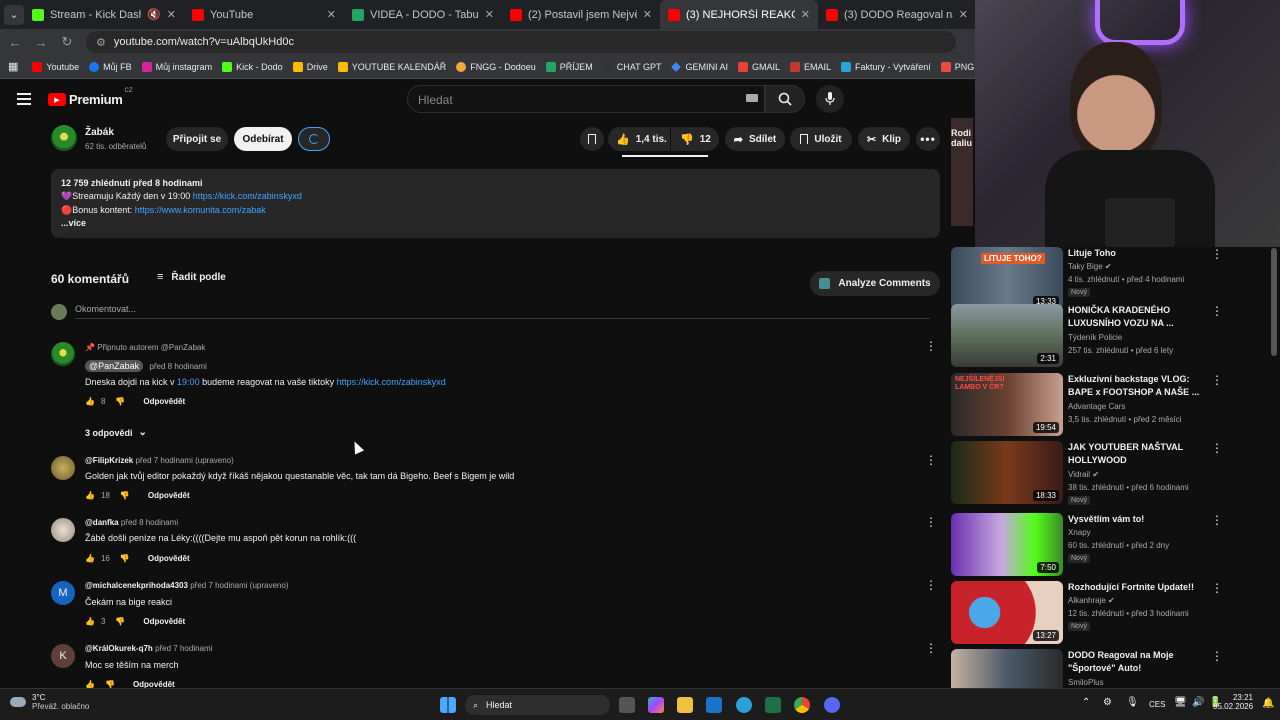 This screenshot has width=1280, height=720. I want to click on video-thumbnail: 18:33, so click(1007, 472).